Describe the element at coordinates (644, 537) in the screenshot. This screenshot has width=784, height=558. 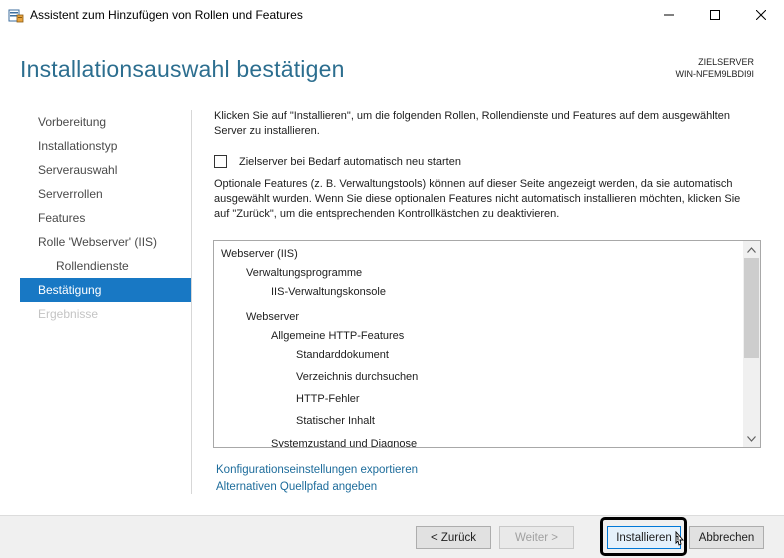
I see `install-button: Installieren` at that location.